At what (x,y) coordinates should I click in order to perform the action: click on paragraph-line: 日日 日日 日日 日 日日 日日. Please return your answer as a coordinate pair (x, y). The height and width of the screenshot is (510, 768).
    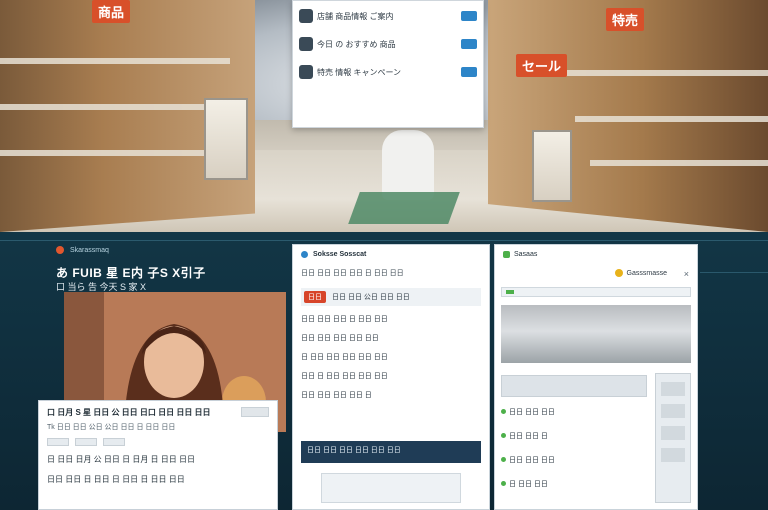
    Looking at the image, I should click on (344, 319).